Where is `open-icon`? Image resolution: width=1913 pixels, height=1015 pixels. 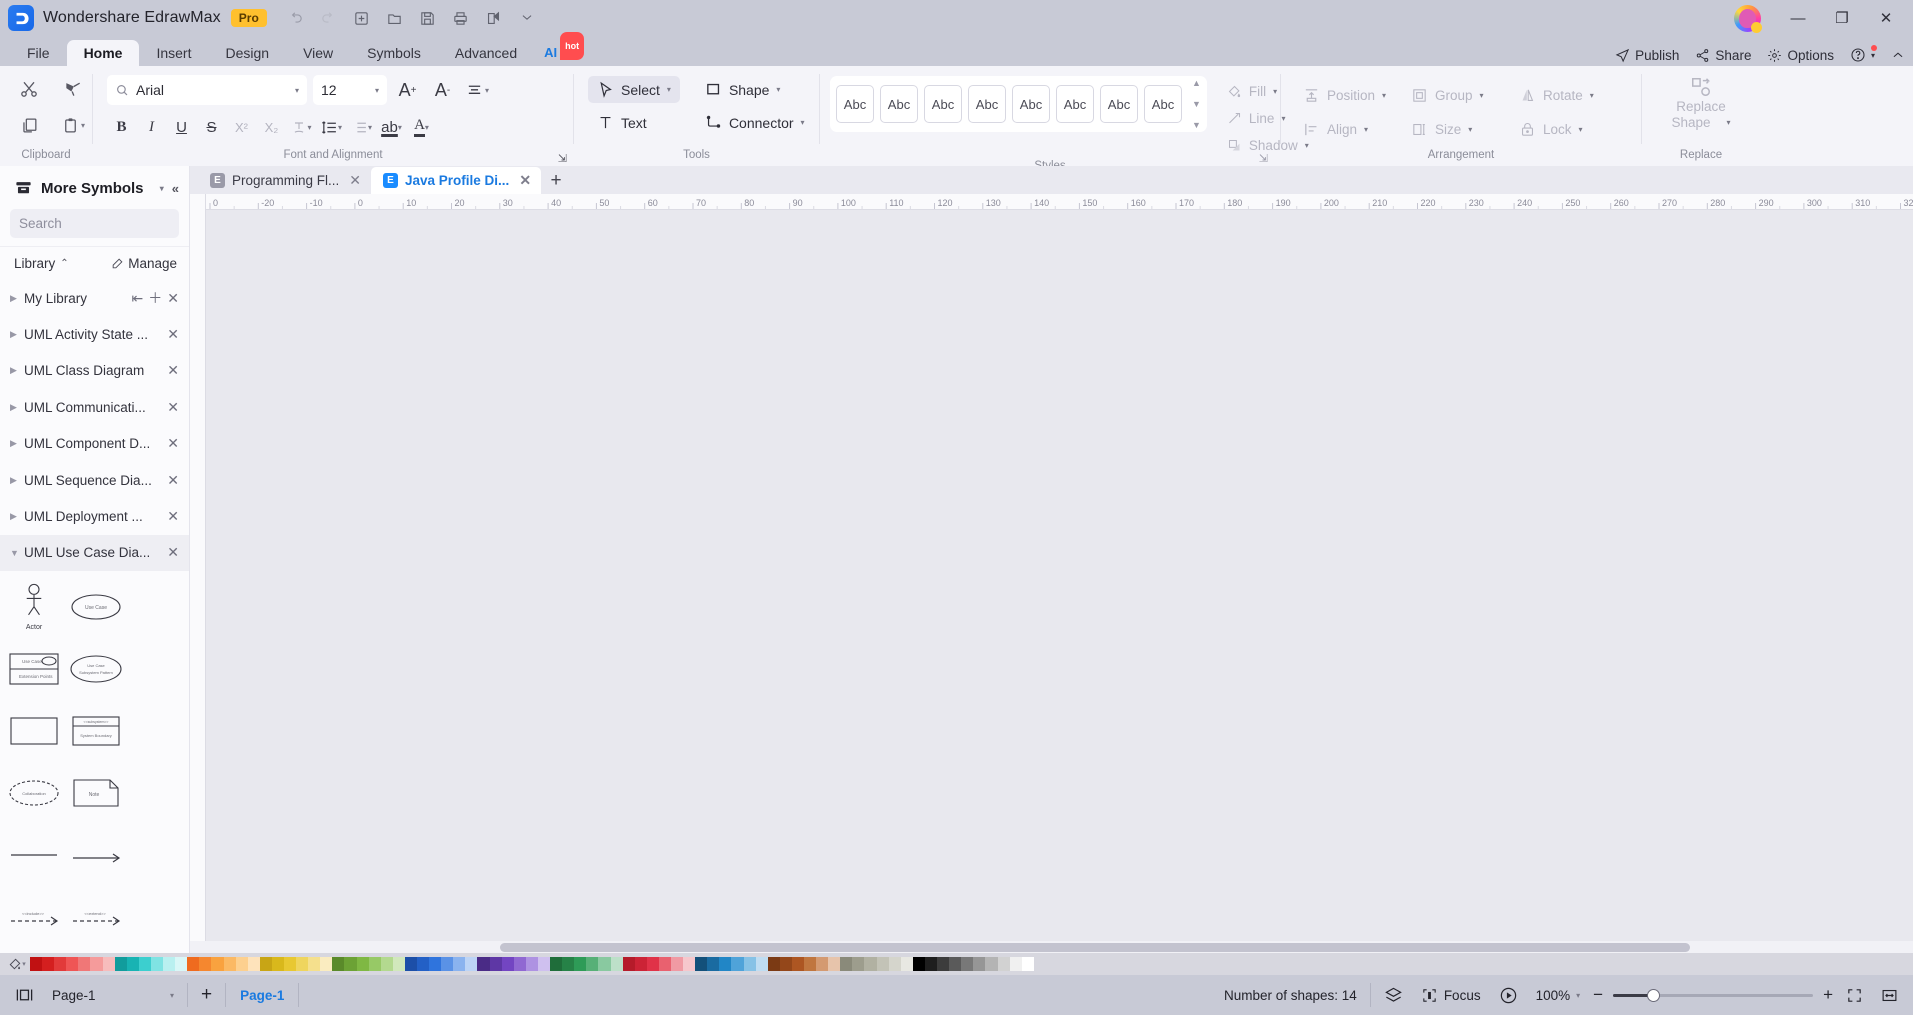 open-icon is located at coordinates (395, 18).